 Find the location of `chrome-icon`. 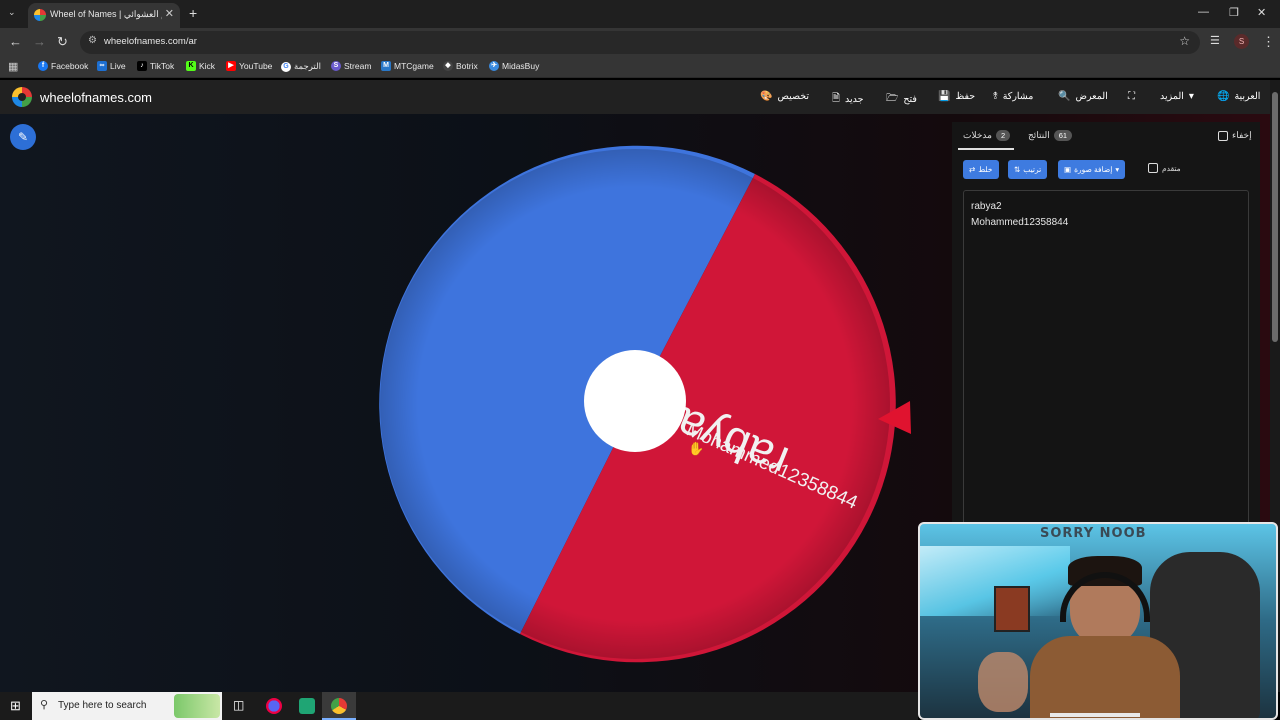

chrome-icon is located at coordinates (339, 706).